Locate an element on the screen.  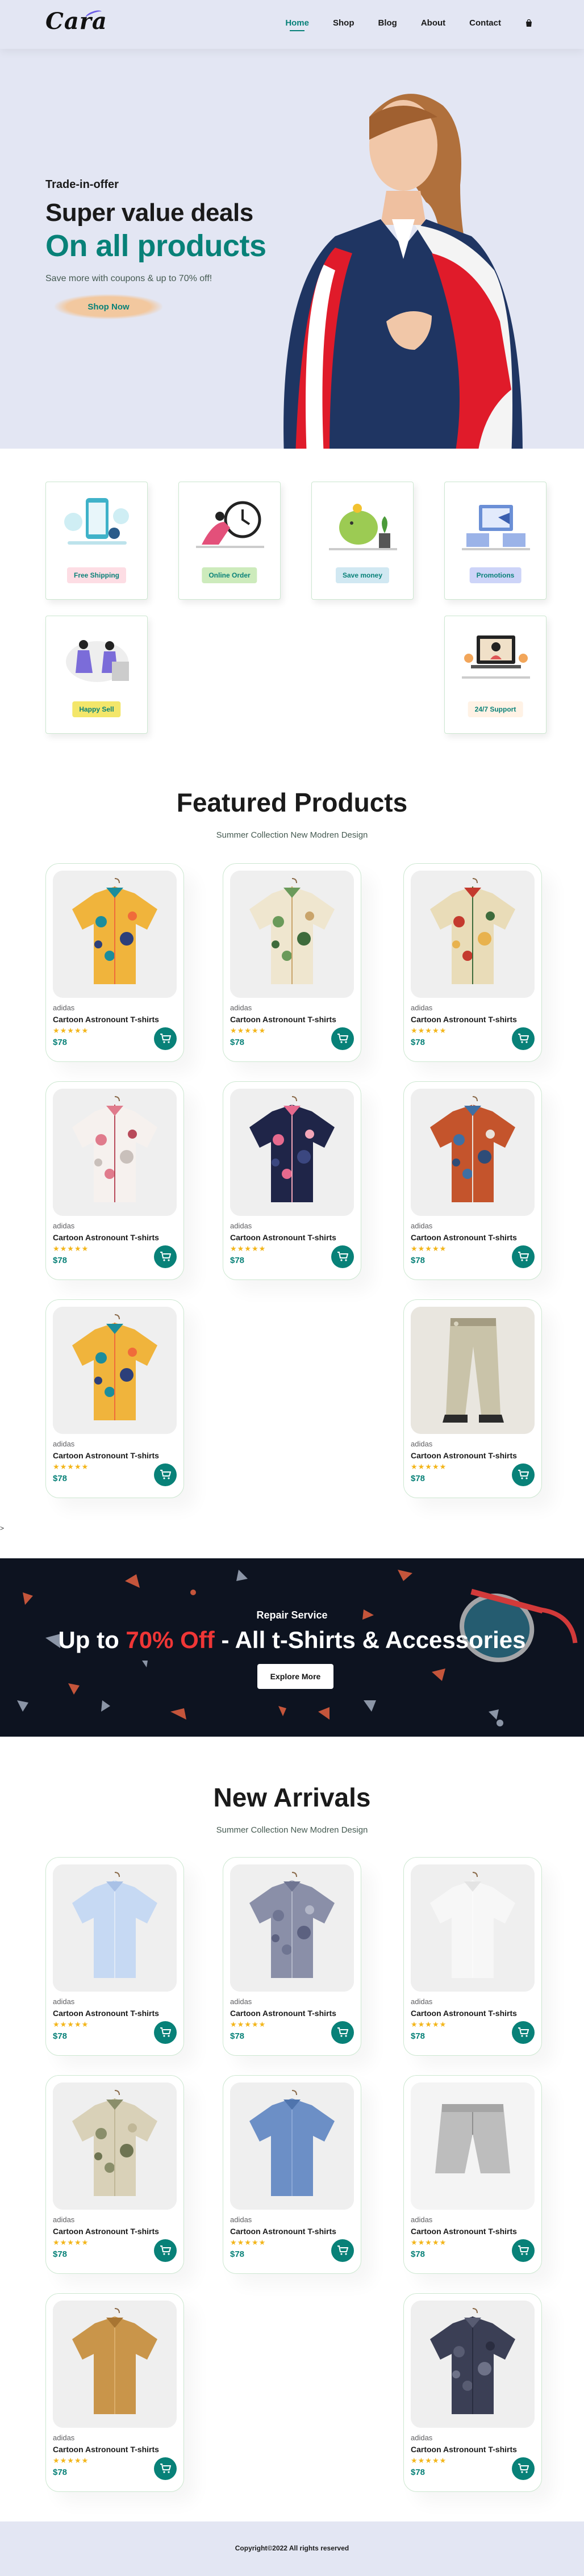
feature-label: Free Shipping is located at coordinates (96, 575).